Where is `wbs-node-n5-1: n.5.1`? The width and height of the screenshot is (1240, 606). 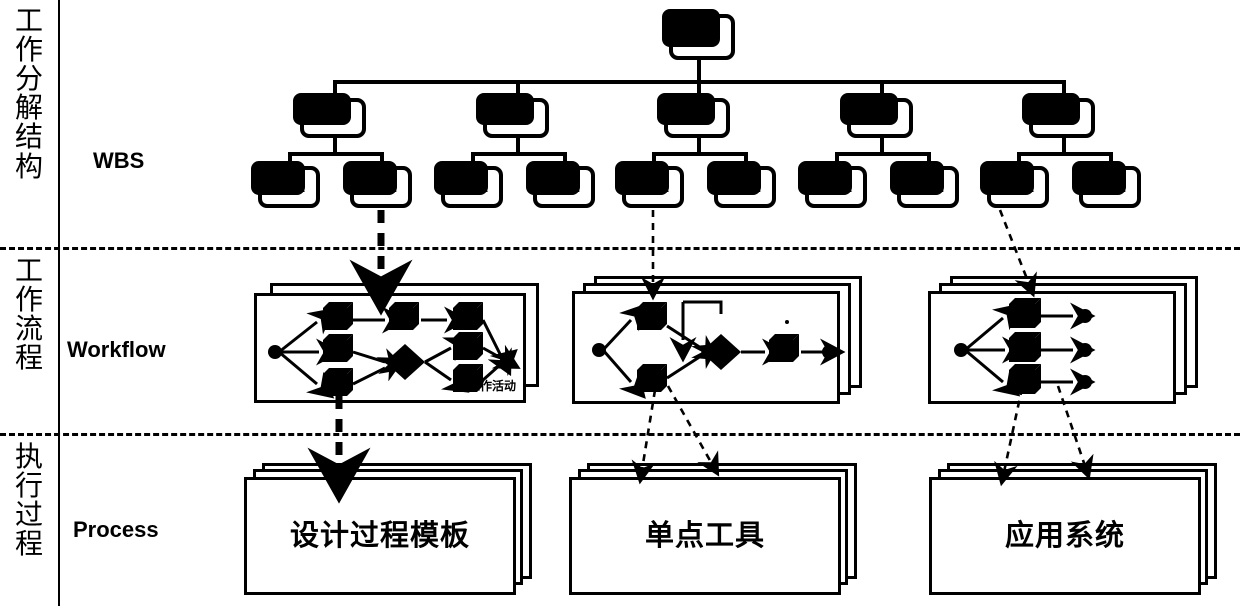
wbs-node-n5-1: n.5.1 is located at coordinates (1014, 184).